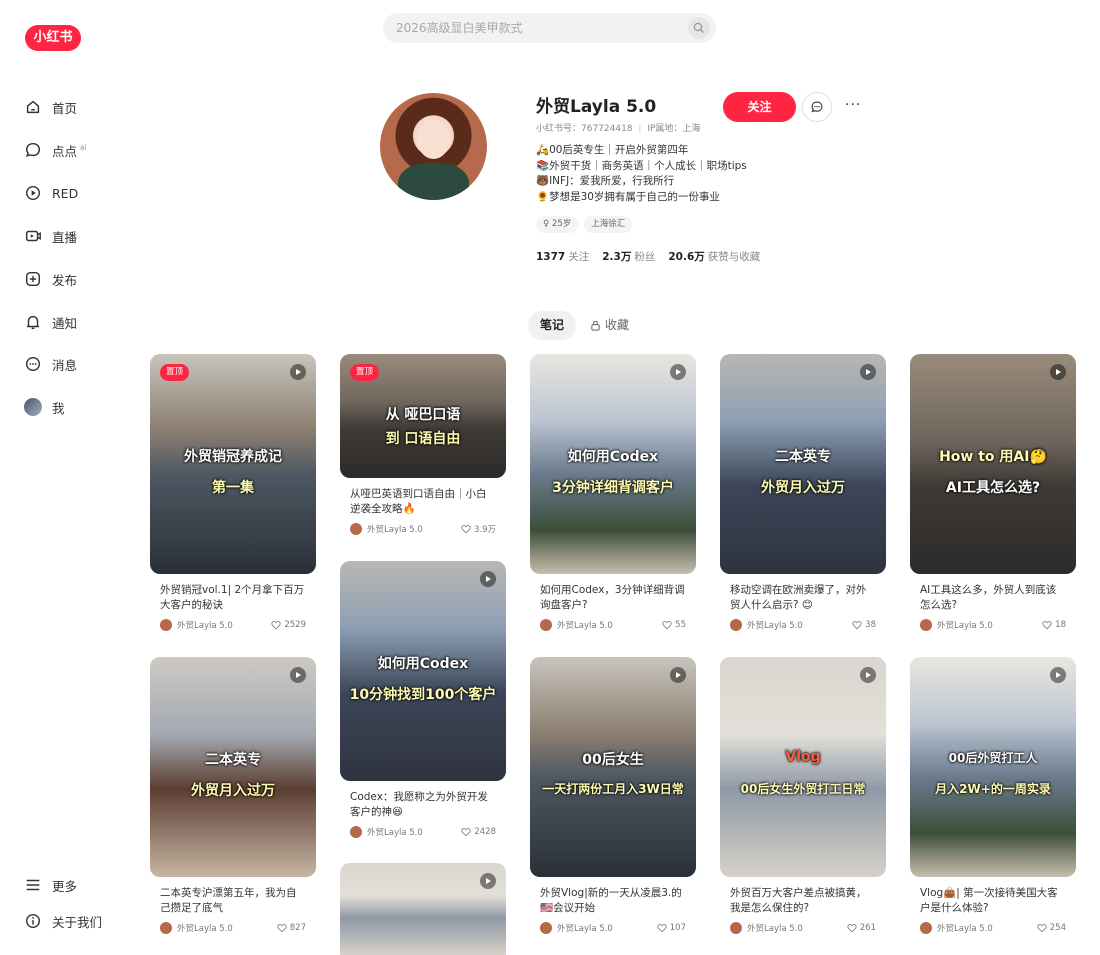 Image resolution: width=1100 pixels, height=955 pixels. I want to click on note-cover: 如何用Codex 10分钟找到100个客户, so click(423, 671).